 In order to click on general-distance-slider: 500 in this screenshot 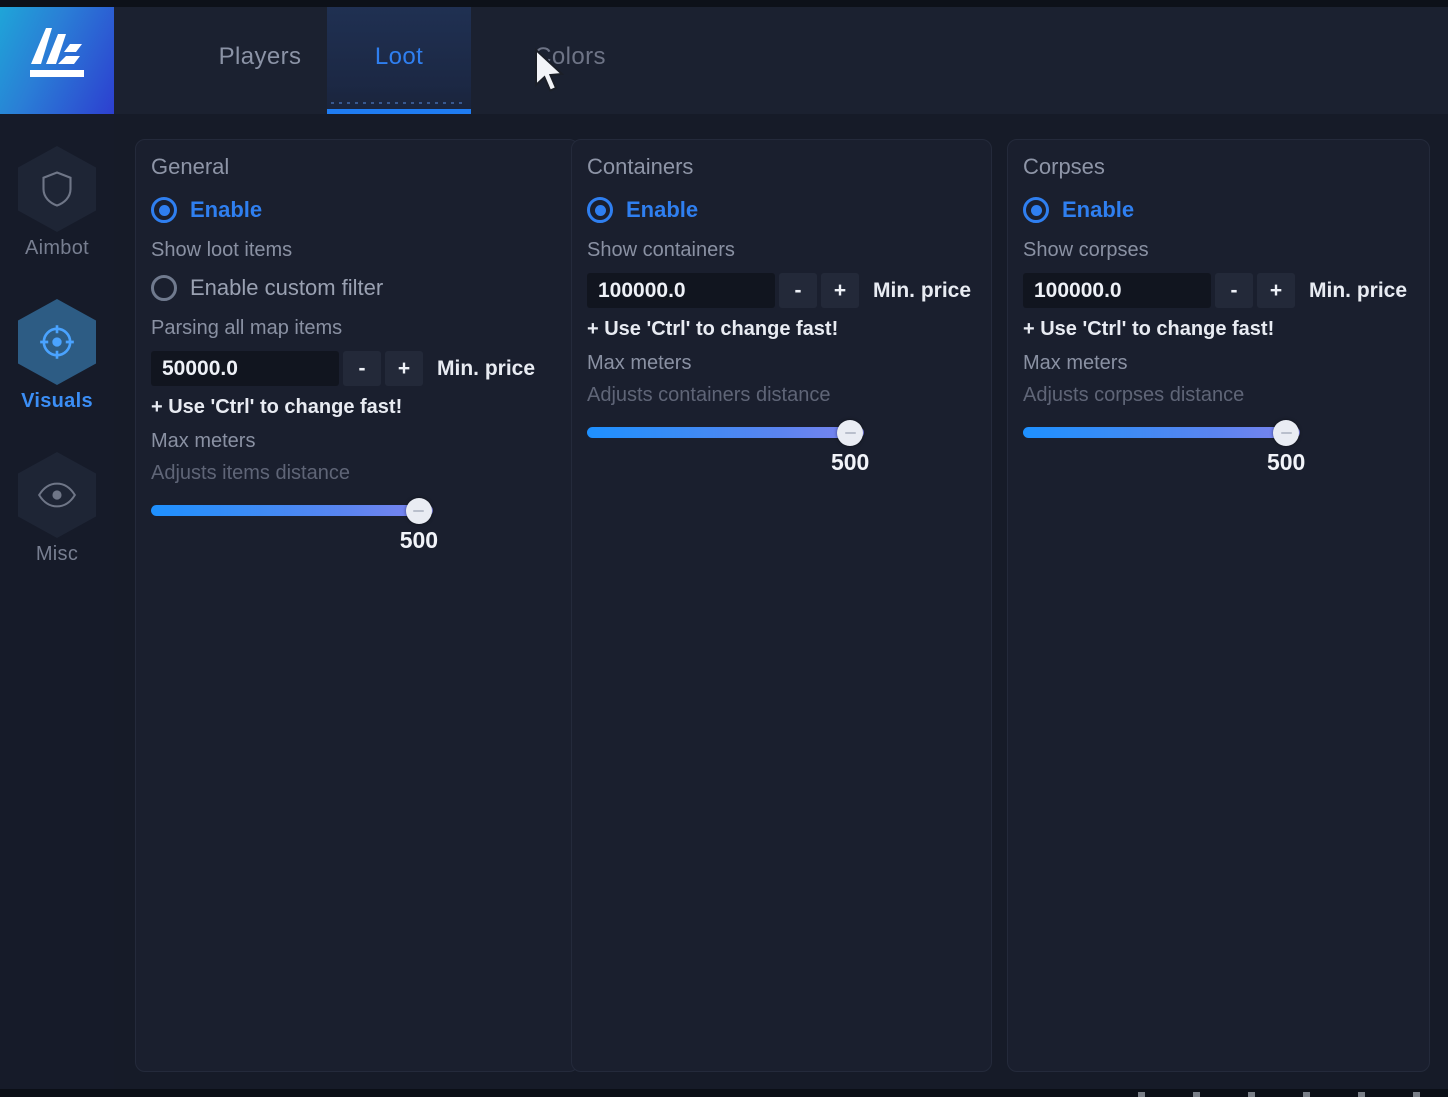, I will do `click(294, 525)`.